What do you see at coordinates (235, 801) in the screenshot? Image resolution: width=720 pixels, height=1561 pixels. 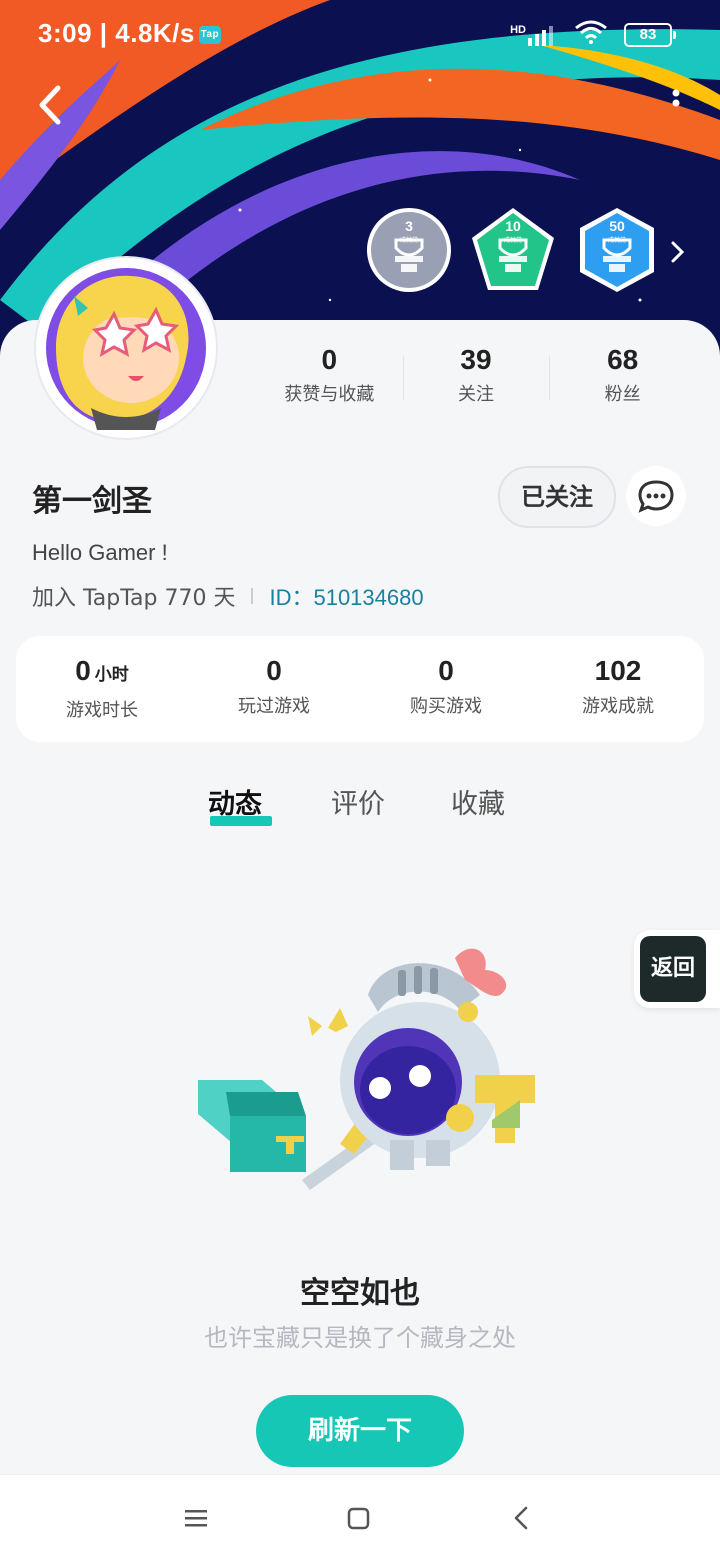 I see `tab-activity: 动态` at bounding box center [235, 801].